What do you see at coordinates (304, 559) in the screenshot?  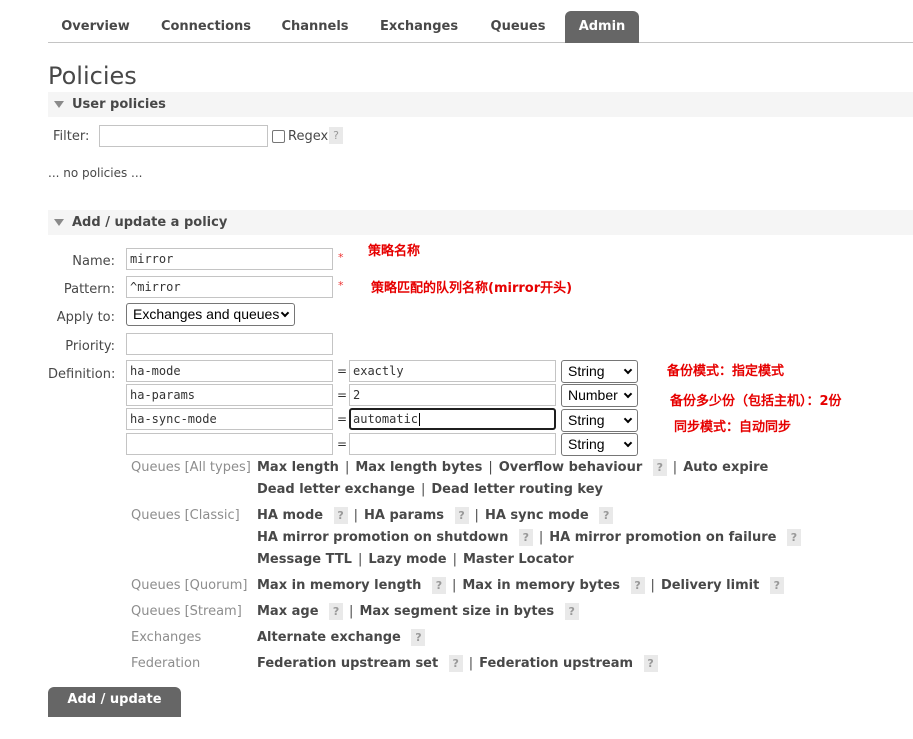 I see `hint-message-ttl: Message TTL` at bounding box center [304, 559].